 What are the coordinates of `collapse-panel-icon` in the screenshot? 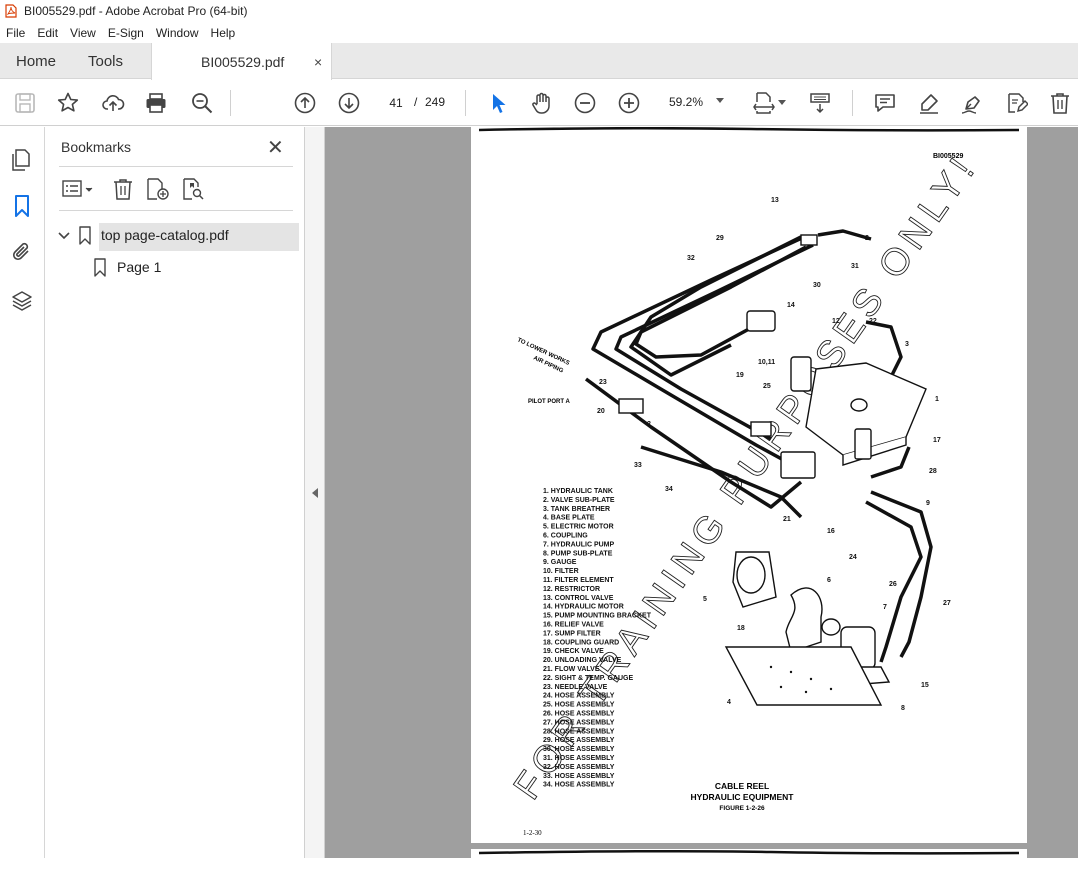 It's located at (315, 493).